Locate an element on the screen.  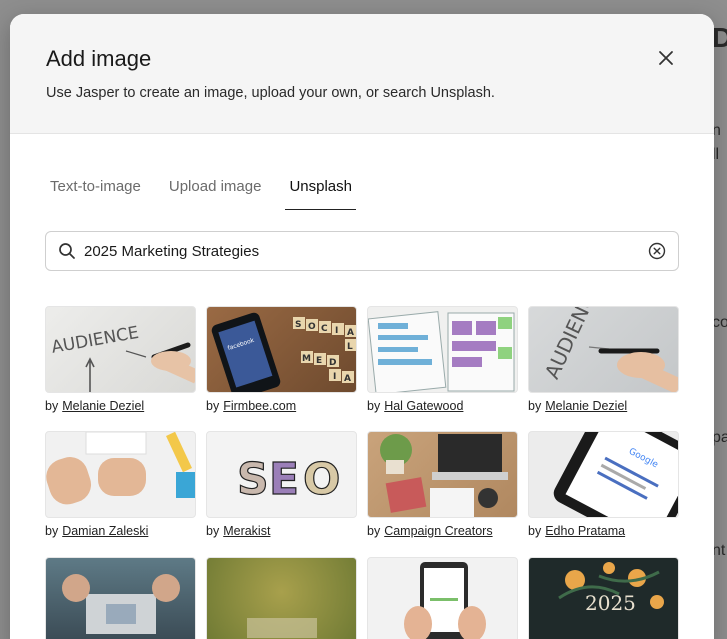
tab-unsplash: Unsplash is located at coordinates (320, 191).